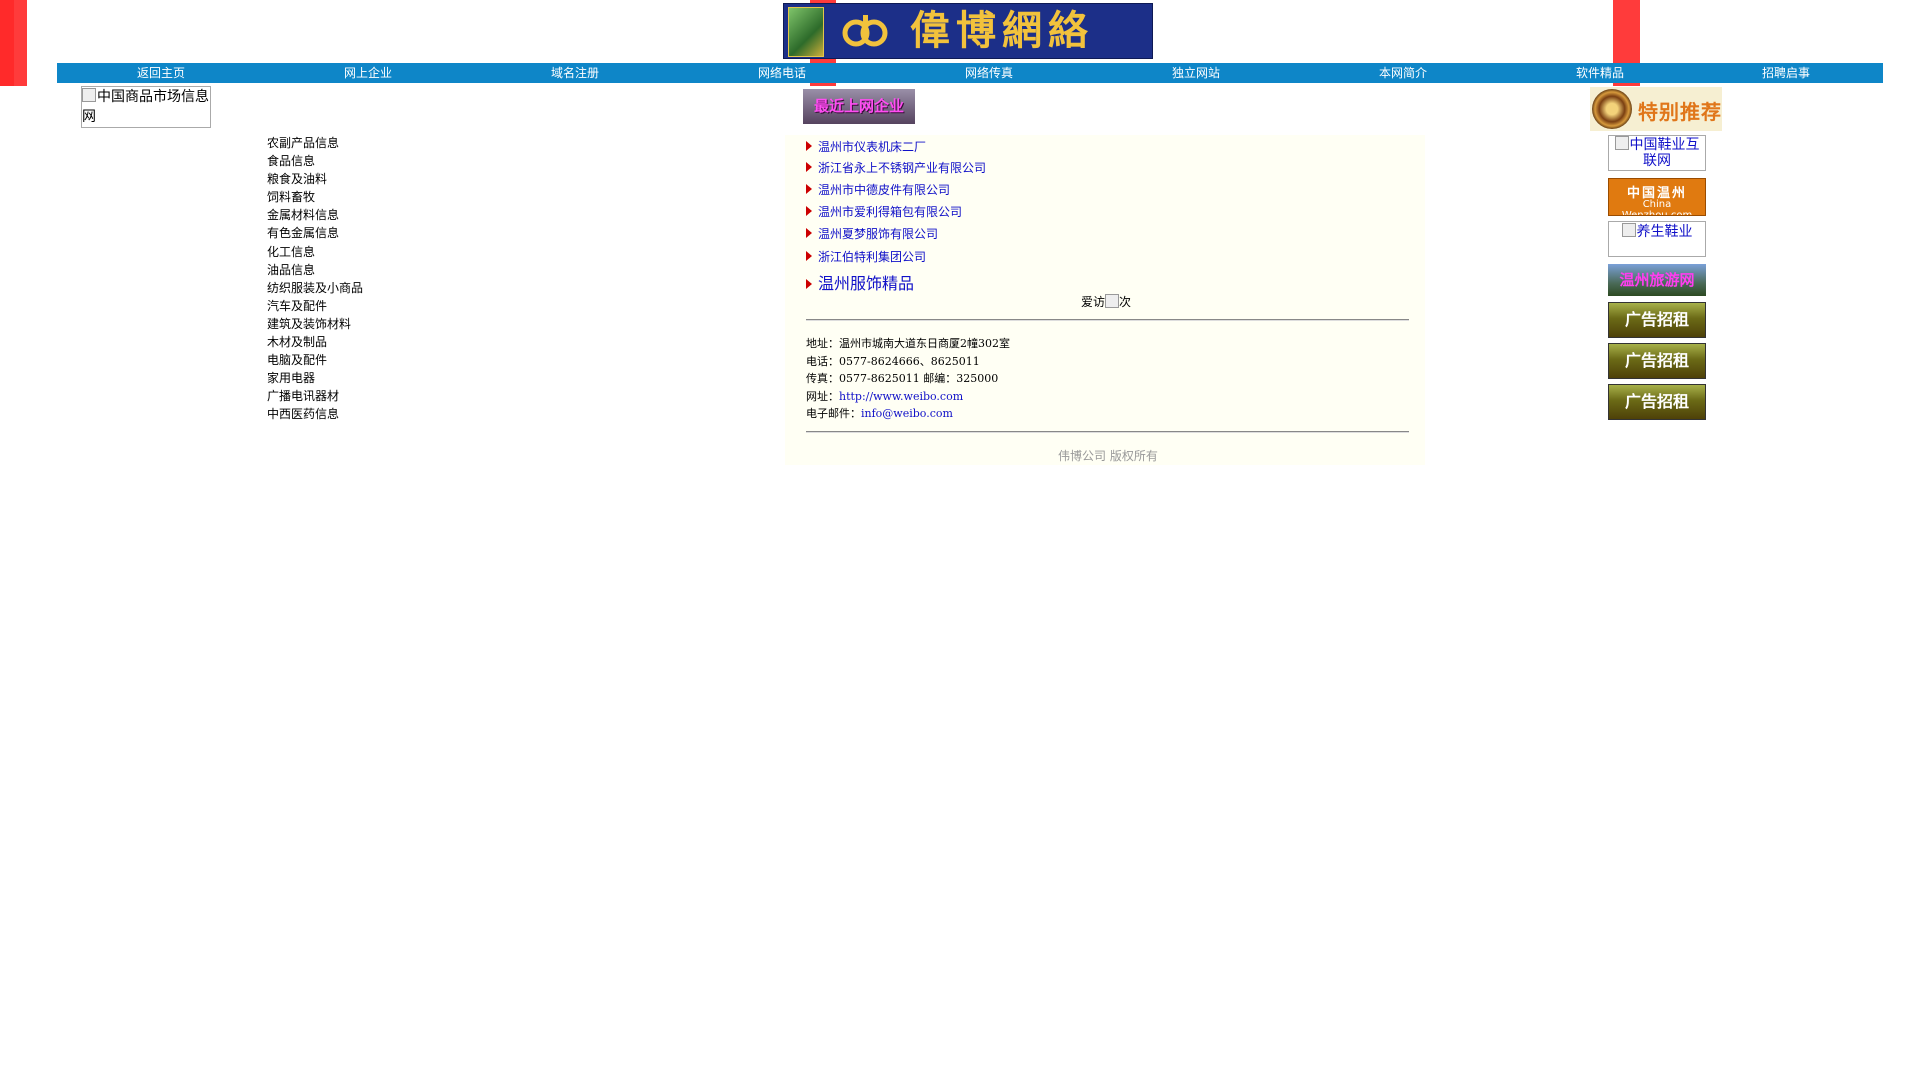 This screenshot has height=1080, width=1920. Describe the element at coordinates (782, 73) in the screenshot. I see `nav-item-3: 网络电话` at that location.